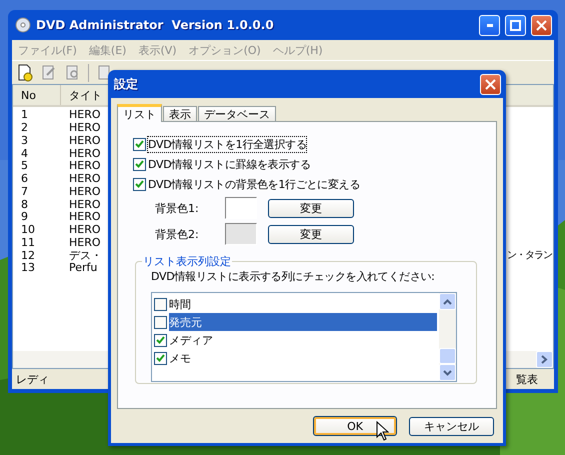  I want to click on window-title: DVD Administrator Version 1.0.0.0, so click(155, 25).